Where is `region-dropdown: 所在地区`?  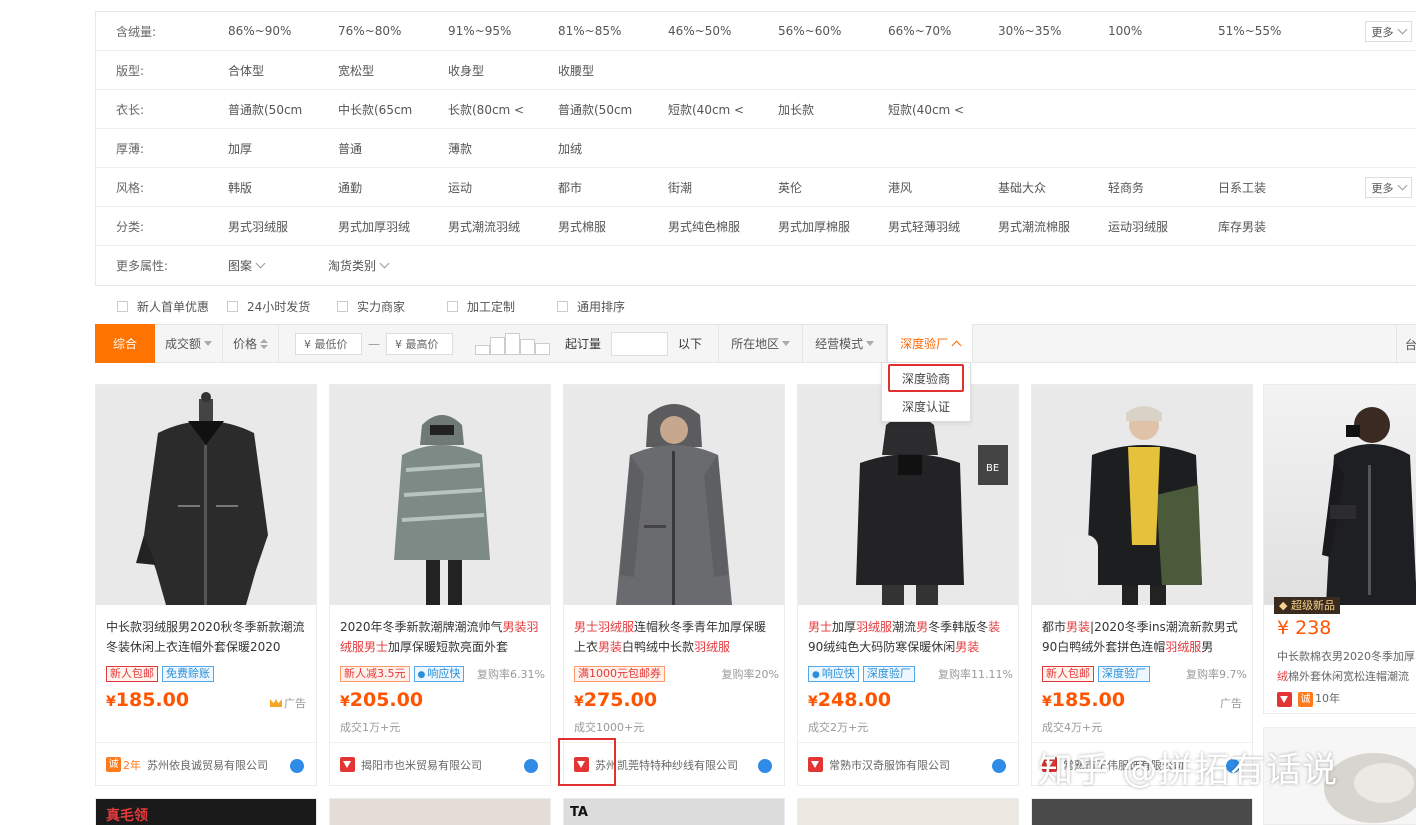 region-dropdown: 所在地区 is located at coordinates (761, 343).